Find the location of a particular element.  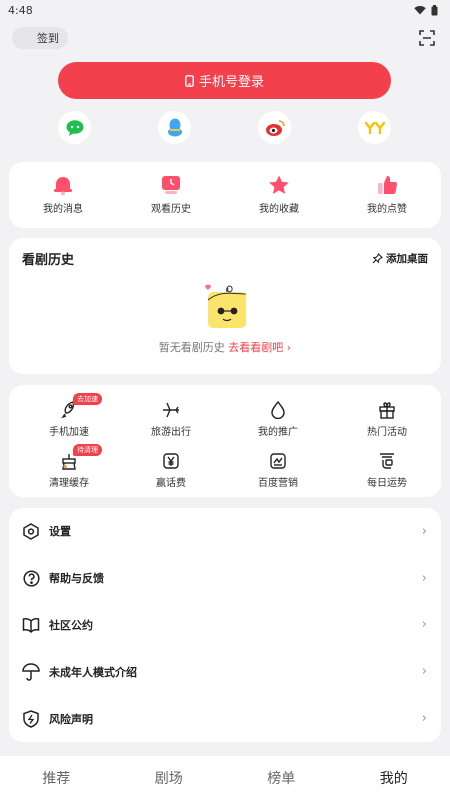

settings-label: 设置 is located at coordinates (60, 532).